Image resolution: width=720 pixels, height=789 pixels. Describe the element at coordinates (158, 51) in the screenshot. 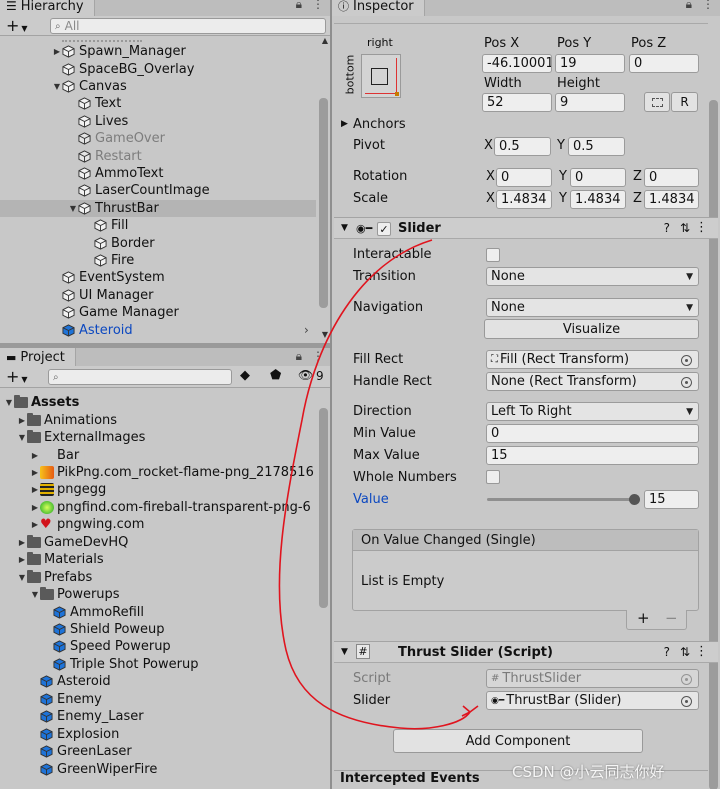

I see `hierarchy-item: ▶ Spawn_Manager` at that location.